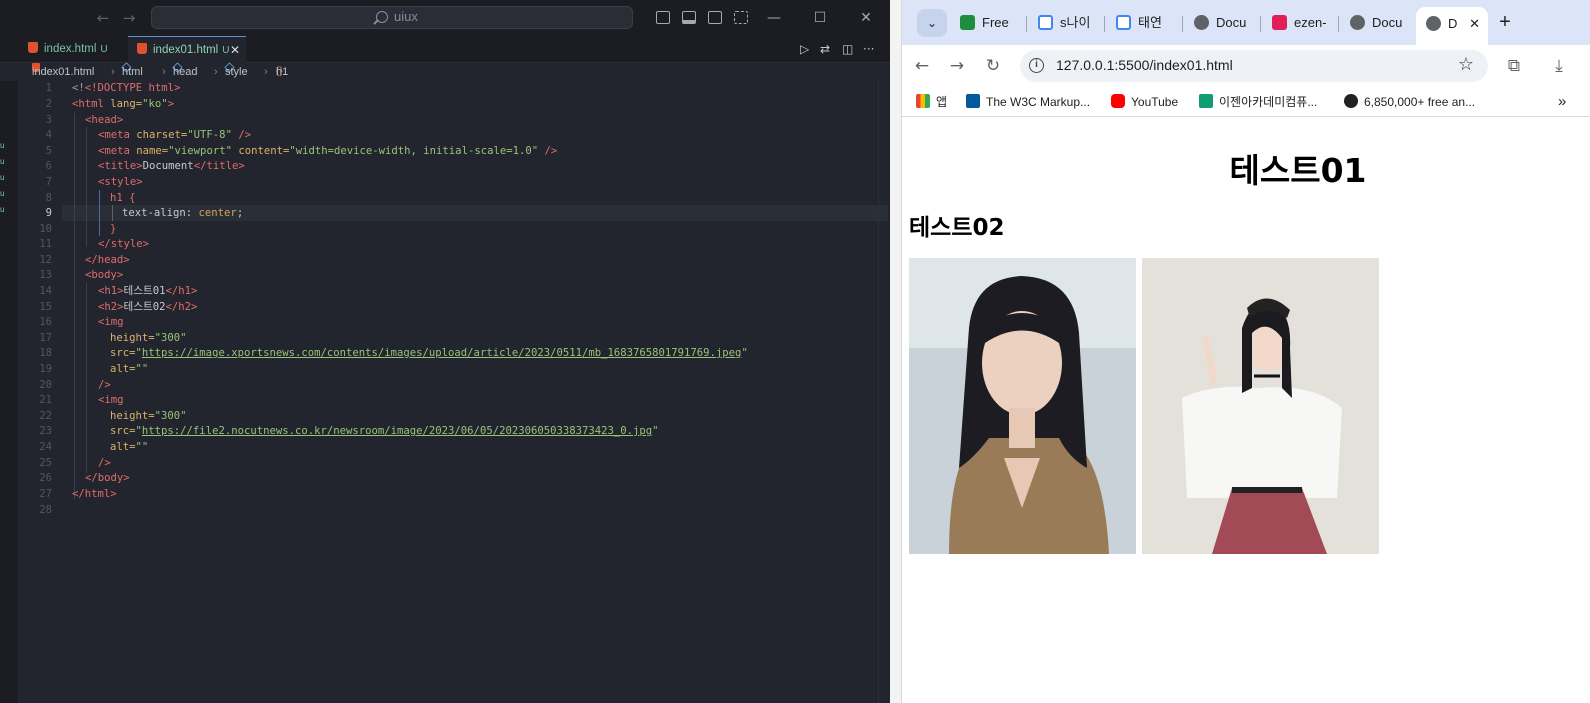 The width and height of the screenshot is (1590, 703). What do you see at coordinates (104, 463) in the screenshot?
I see `code-line-25: />` at bounding box center [104, 463].